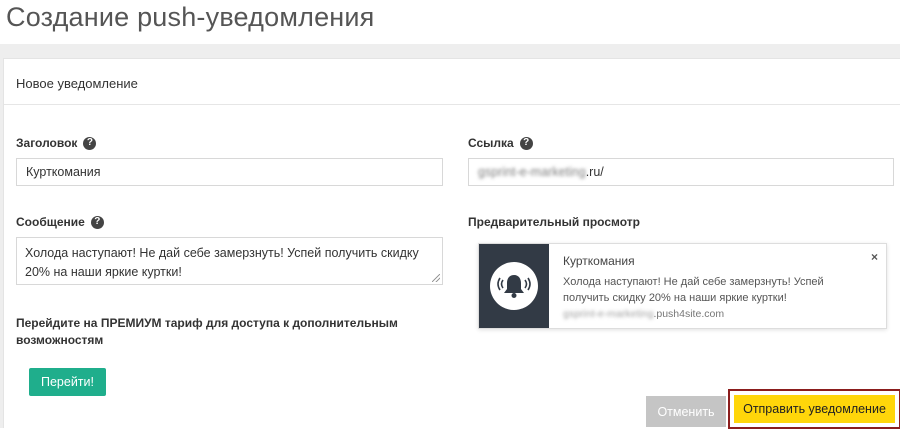 The image size is (900, 429). Describe the element at coordinates (60, 222) in the screenshot. I see `message-label: Сообщение ?` at that location.